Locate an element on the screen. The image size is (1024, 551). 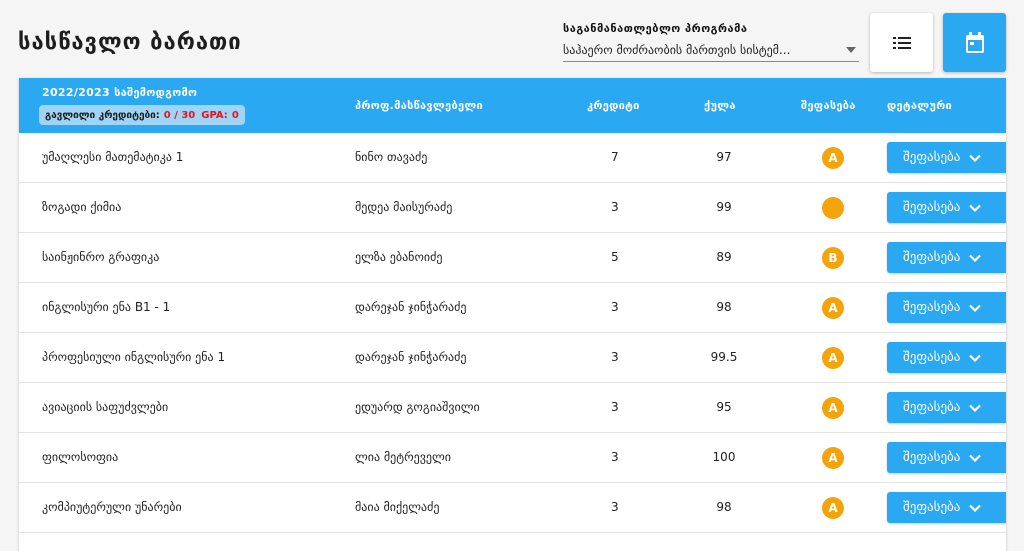
professor-name: ედუარდ გოგიაშვილი is located at coordinates (417, 407).